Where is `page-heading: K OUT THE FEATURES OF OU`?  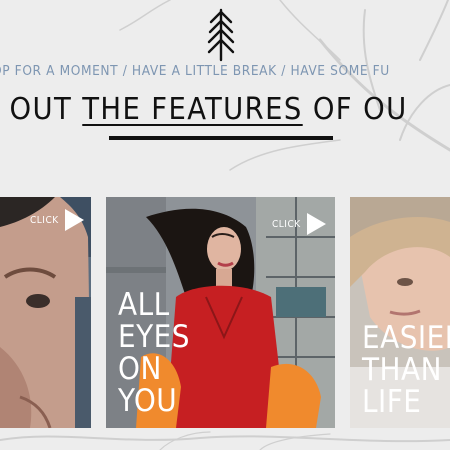
page-heading: K OUT THE FEATURES OF OU is located at coordinates (225, 109).